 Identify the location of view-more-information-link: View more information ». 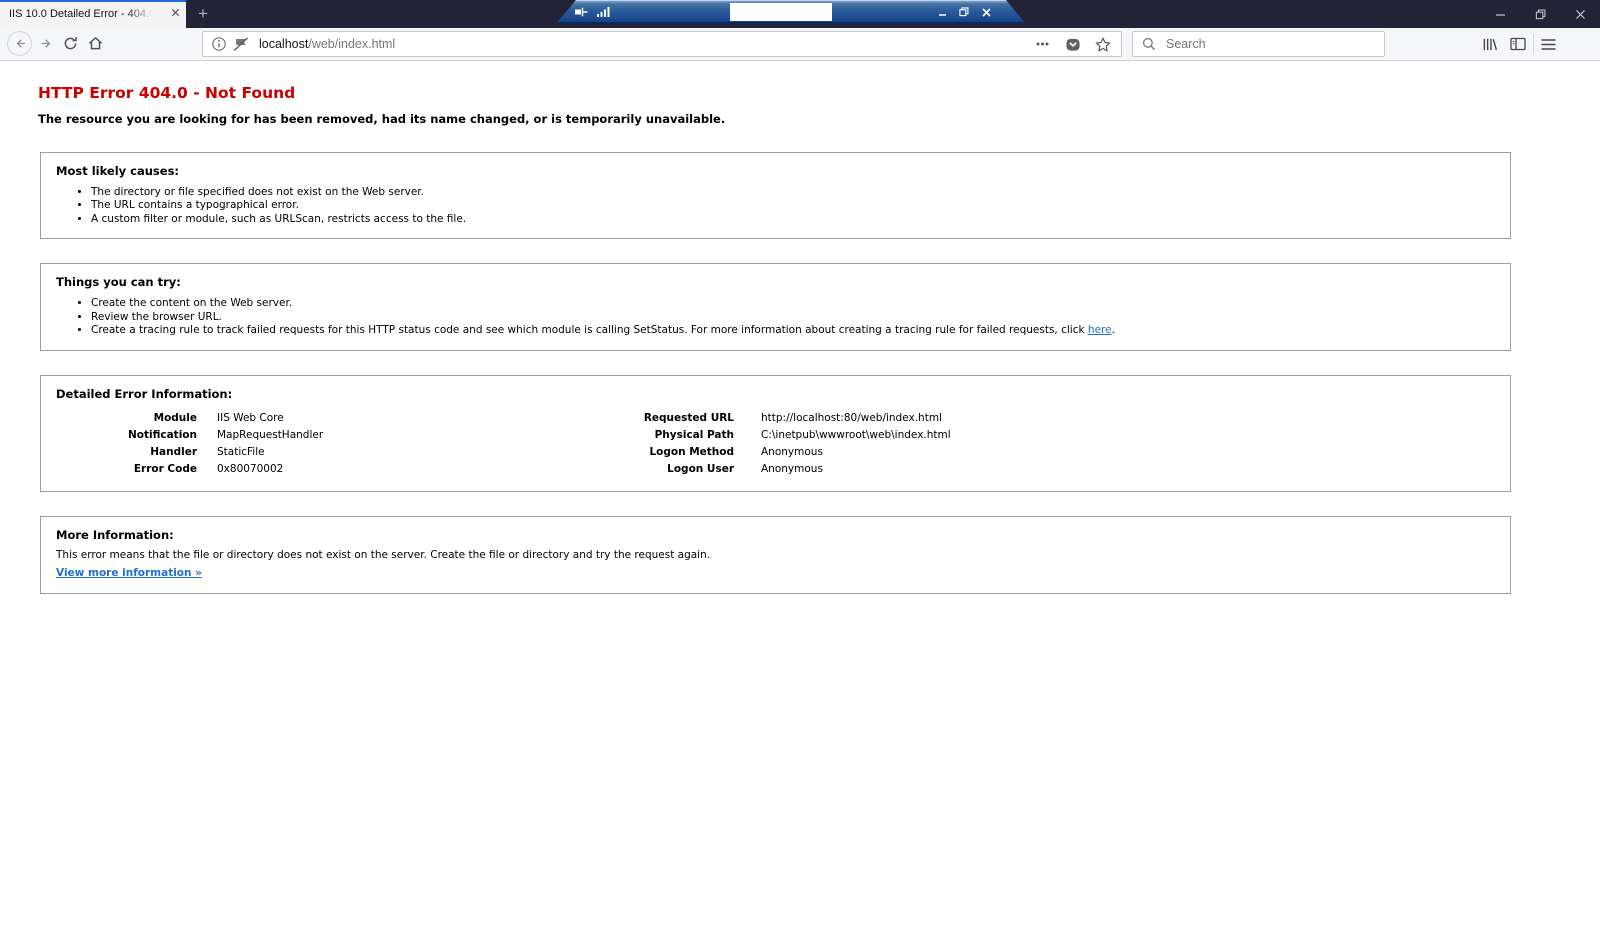
(129, 573).